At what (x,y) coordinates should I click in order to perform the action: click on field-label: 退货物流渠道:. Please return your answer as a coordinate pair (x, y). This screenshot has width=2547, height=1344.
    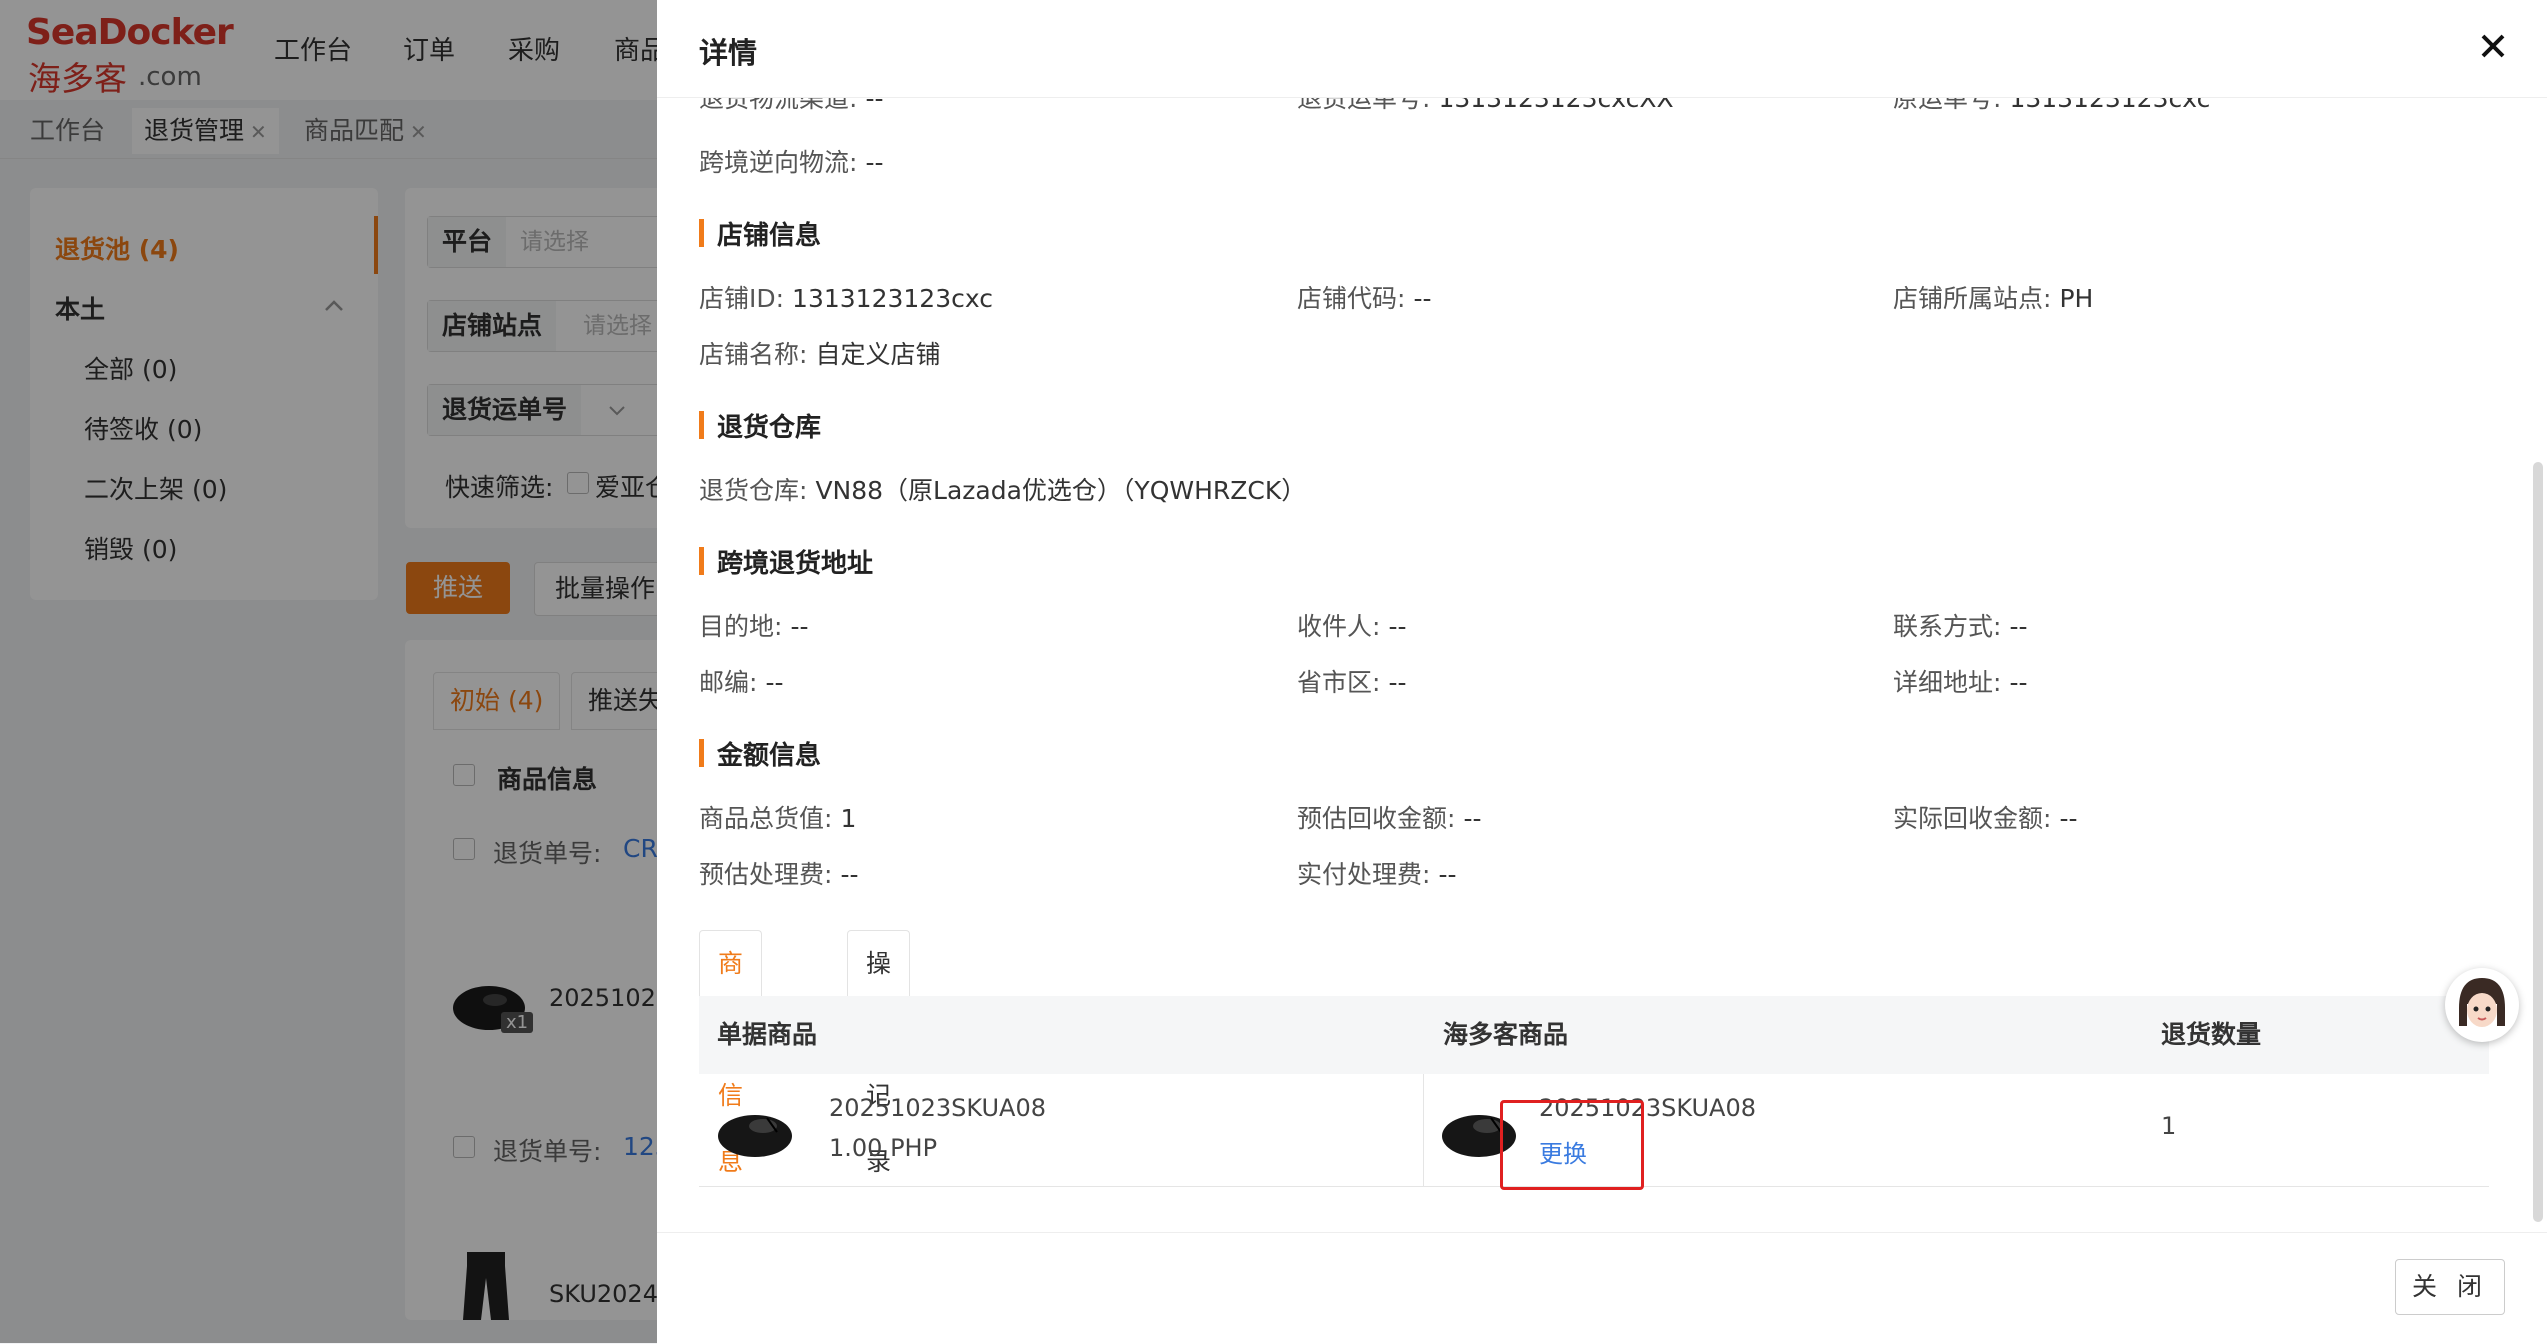
    Looking at the image, I should click on (778, 105).